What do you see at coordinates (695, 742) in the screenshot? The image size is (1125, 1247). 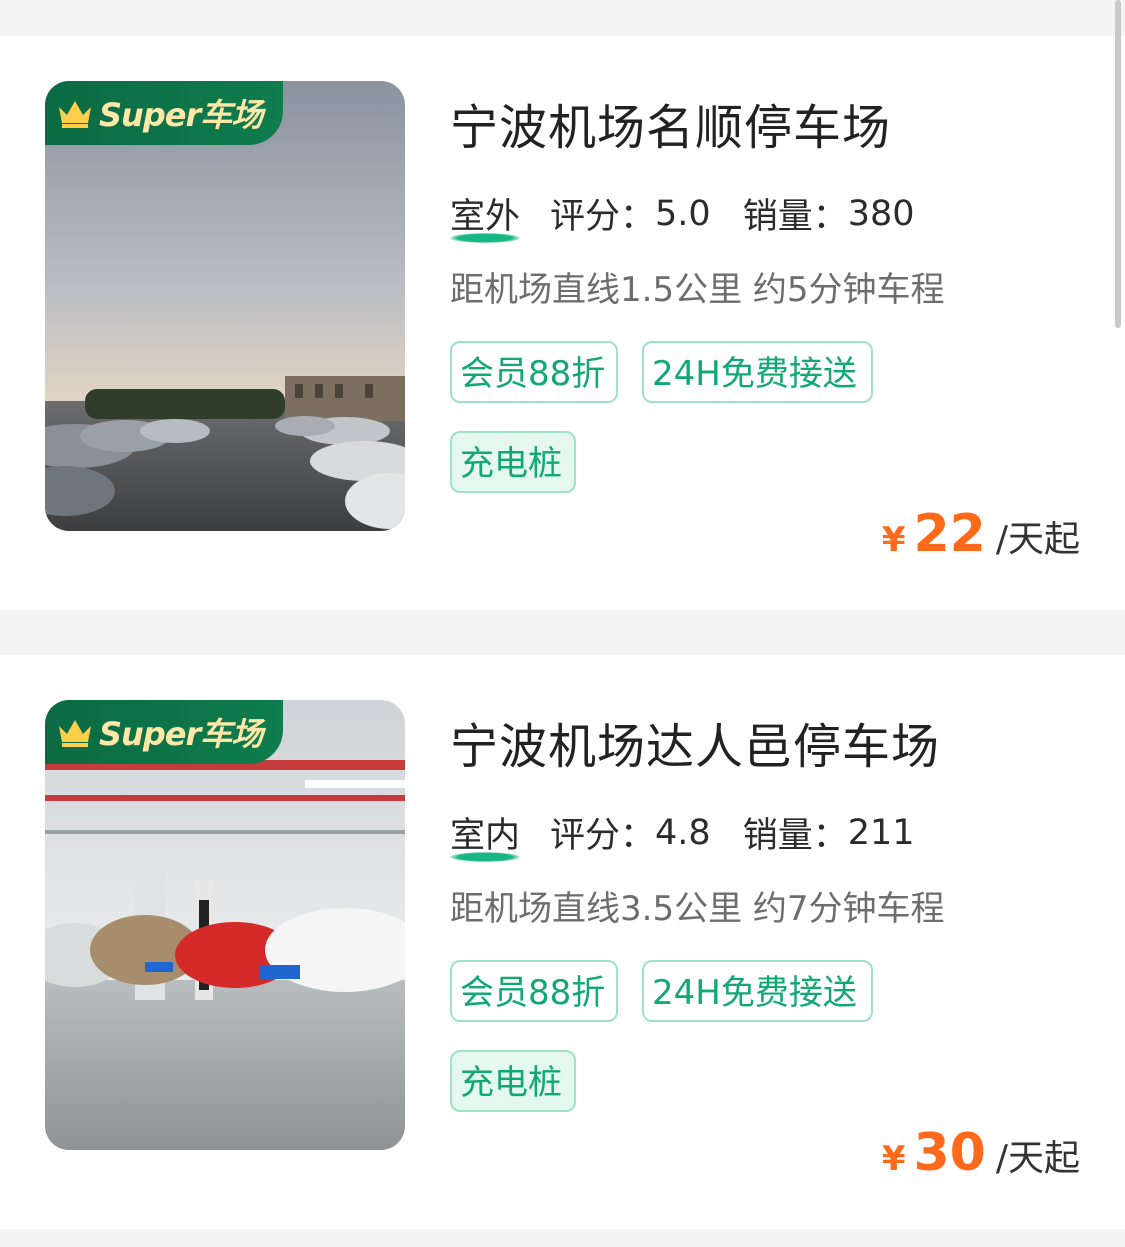 I see `parking-lot-name: 宁波机场达人邑停车场` at bounding box center [695, 742].